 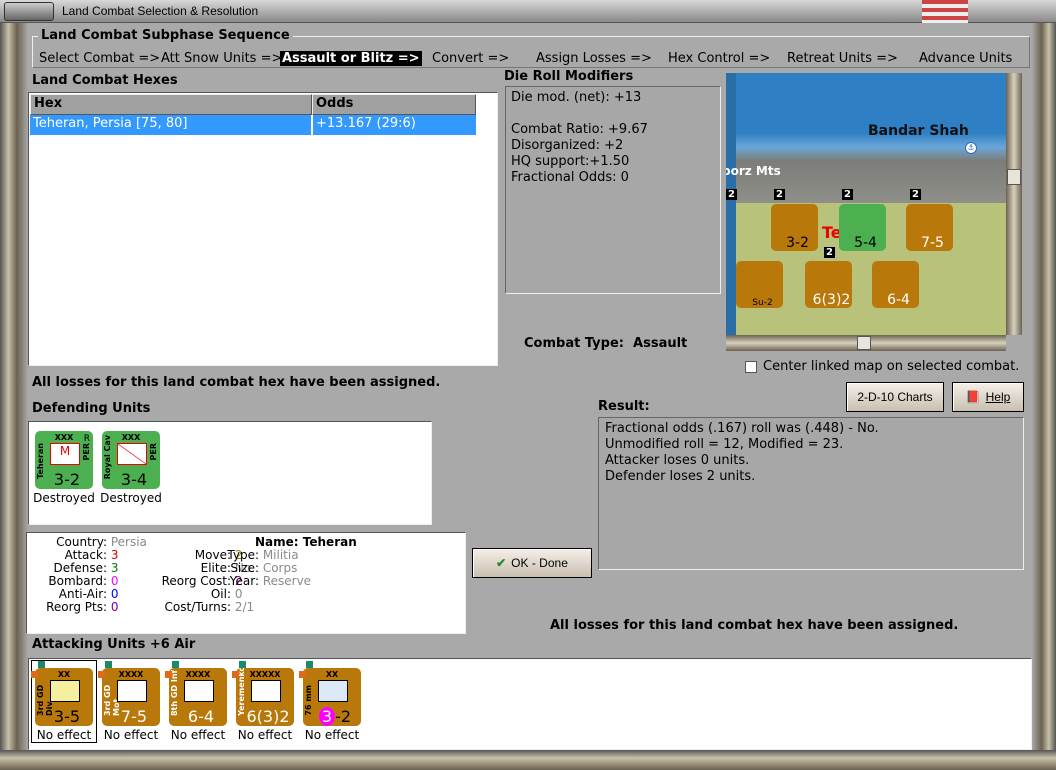 I want to click on result-line: Unmodified roll = 12, Modified = 23., so click(x=724, y=444).